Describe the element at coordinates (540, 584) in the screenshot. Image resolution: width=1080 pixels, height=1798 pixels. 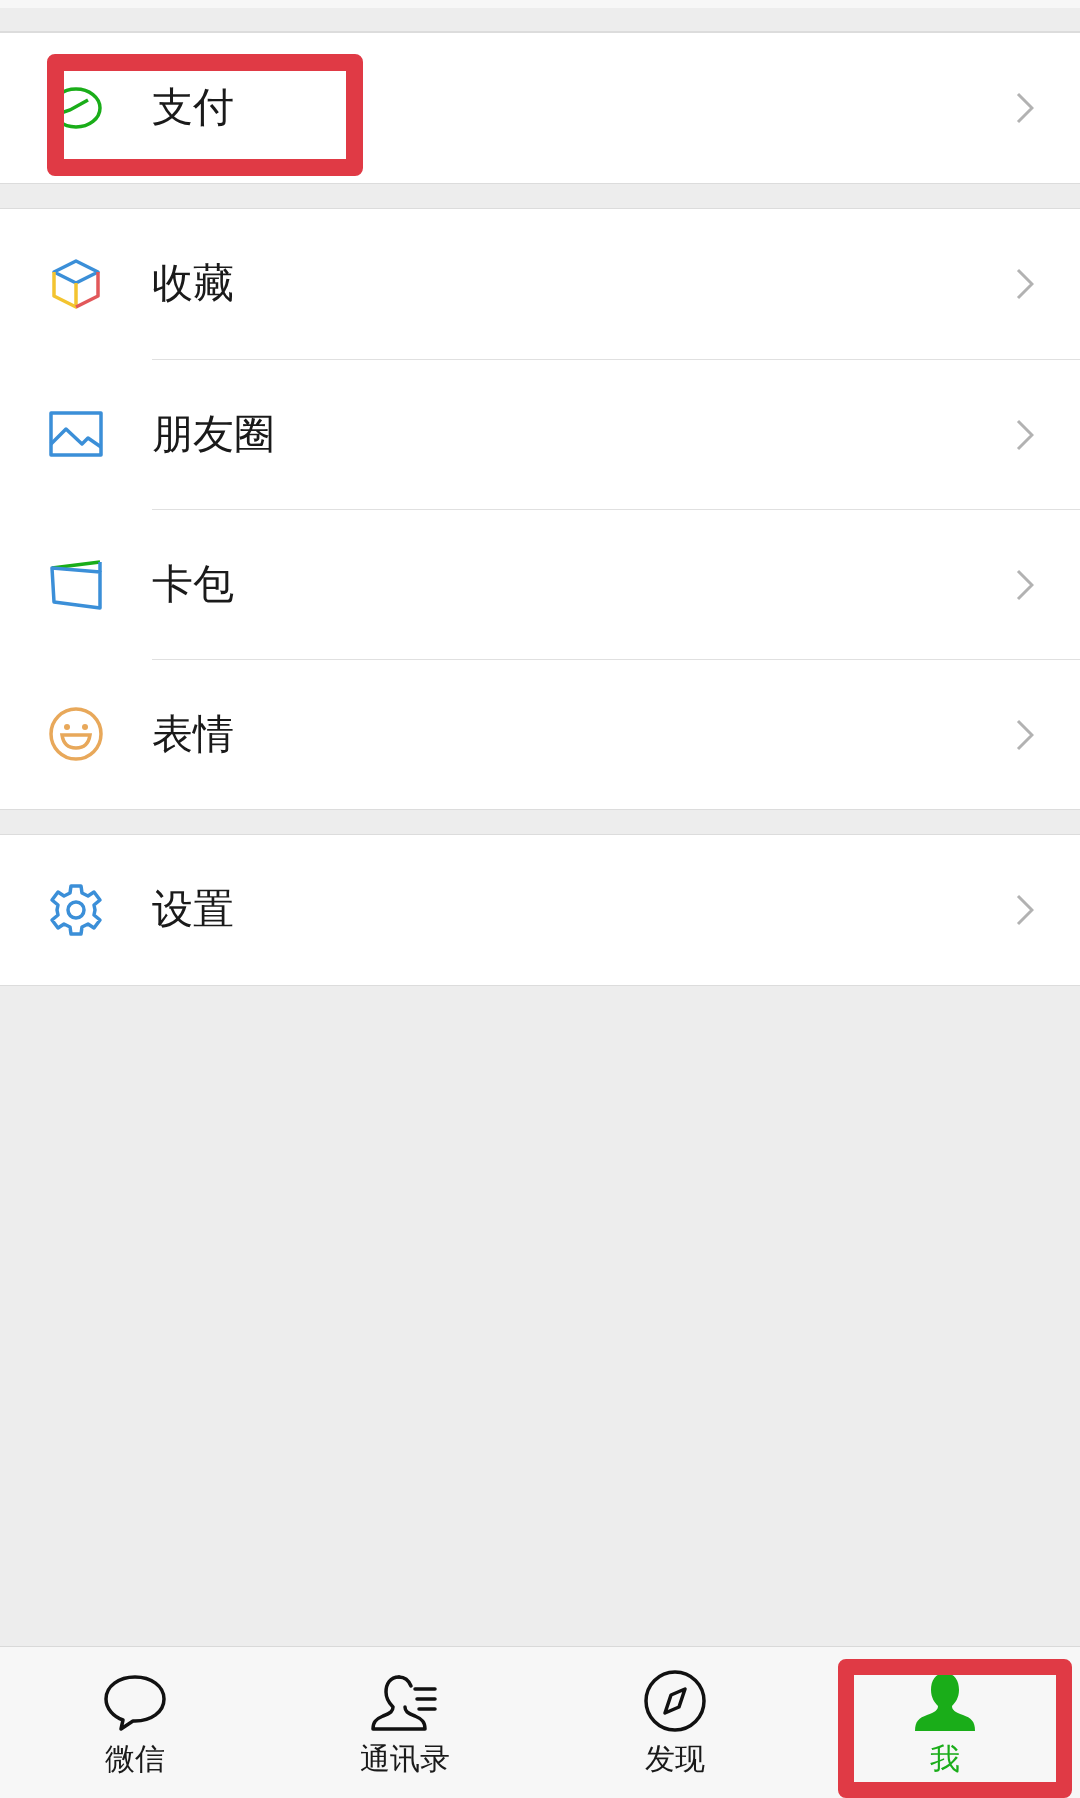
I see `menu-row: 卡包` at that location.